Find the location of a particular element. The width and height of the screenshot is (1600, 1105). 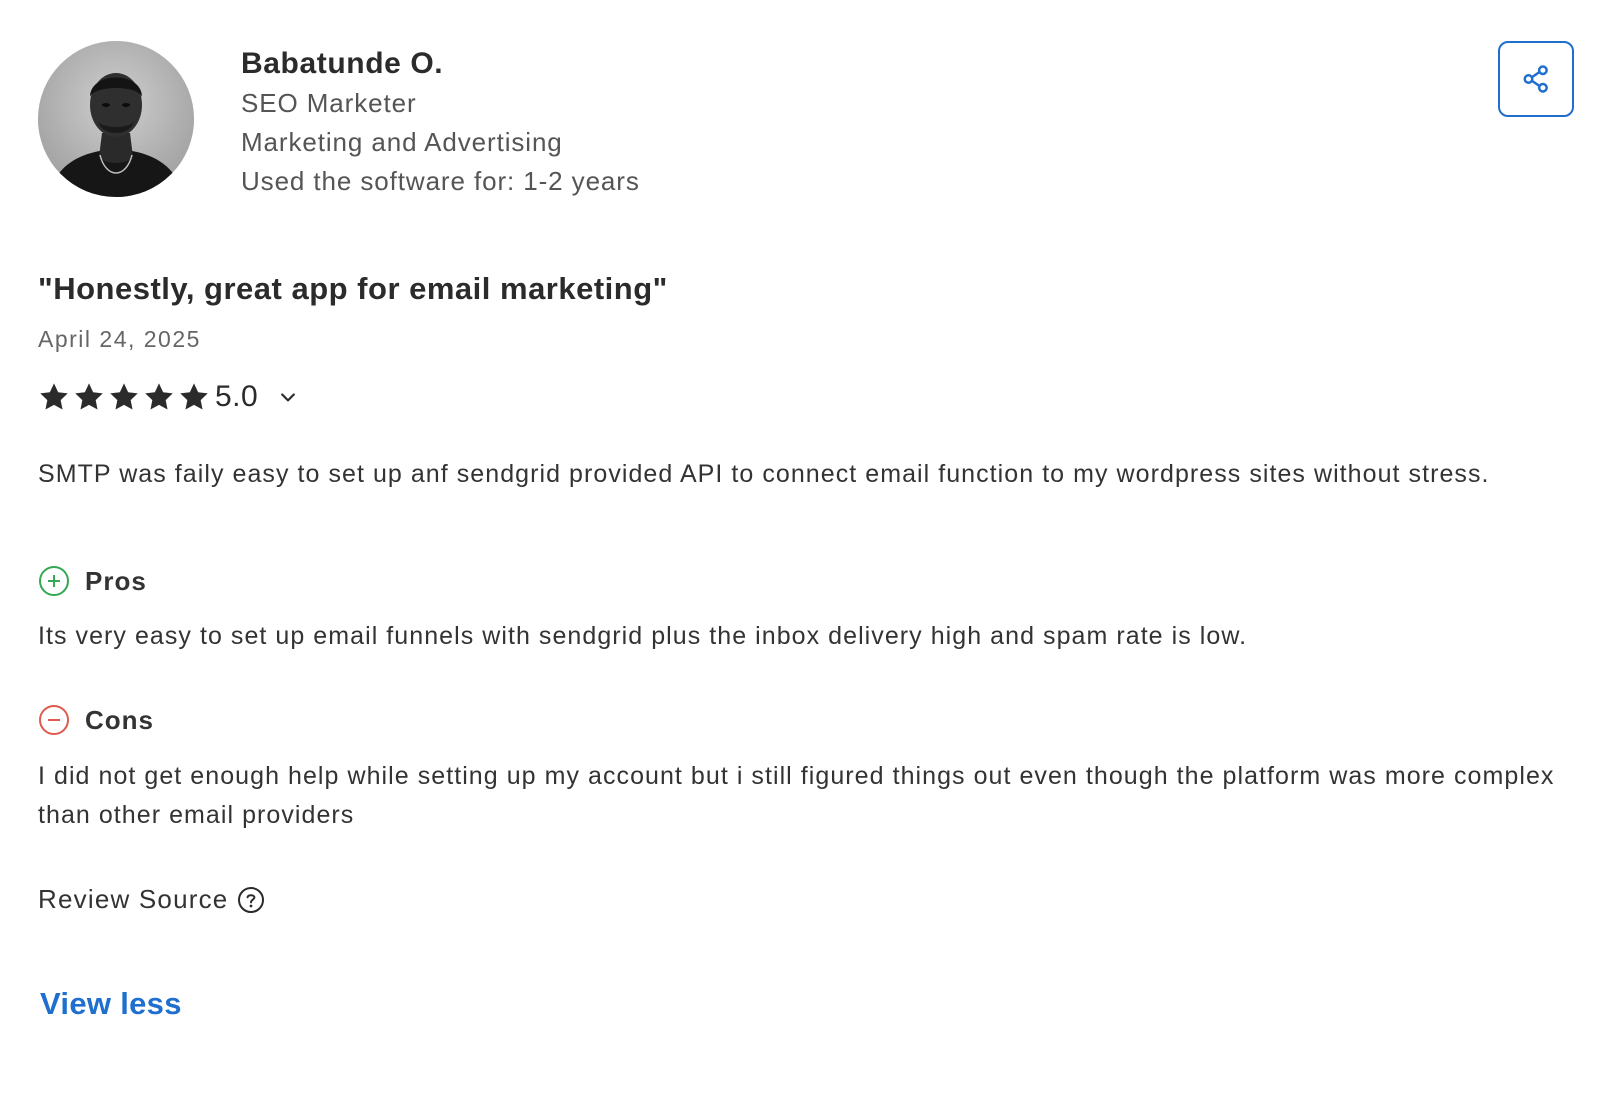

reviewer-usage: Used the software for: 1-2 years is located at coordinates (440, 181).